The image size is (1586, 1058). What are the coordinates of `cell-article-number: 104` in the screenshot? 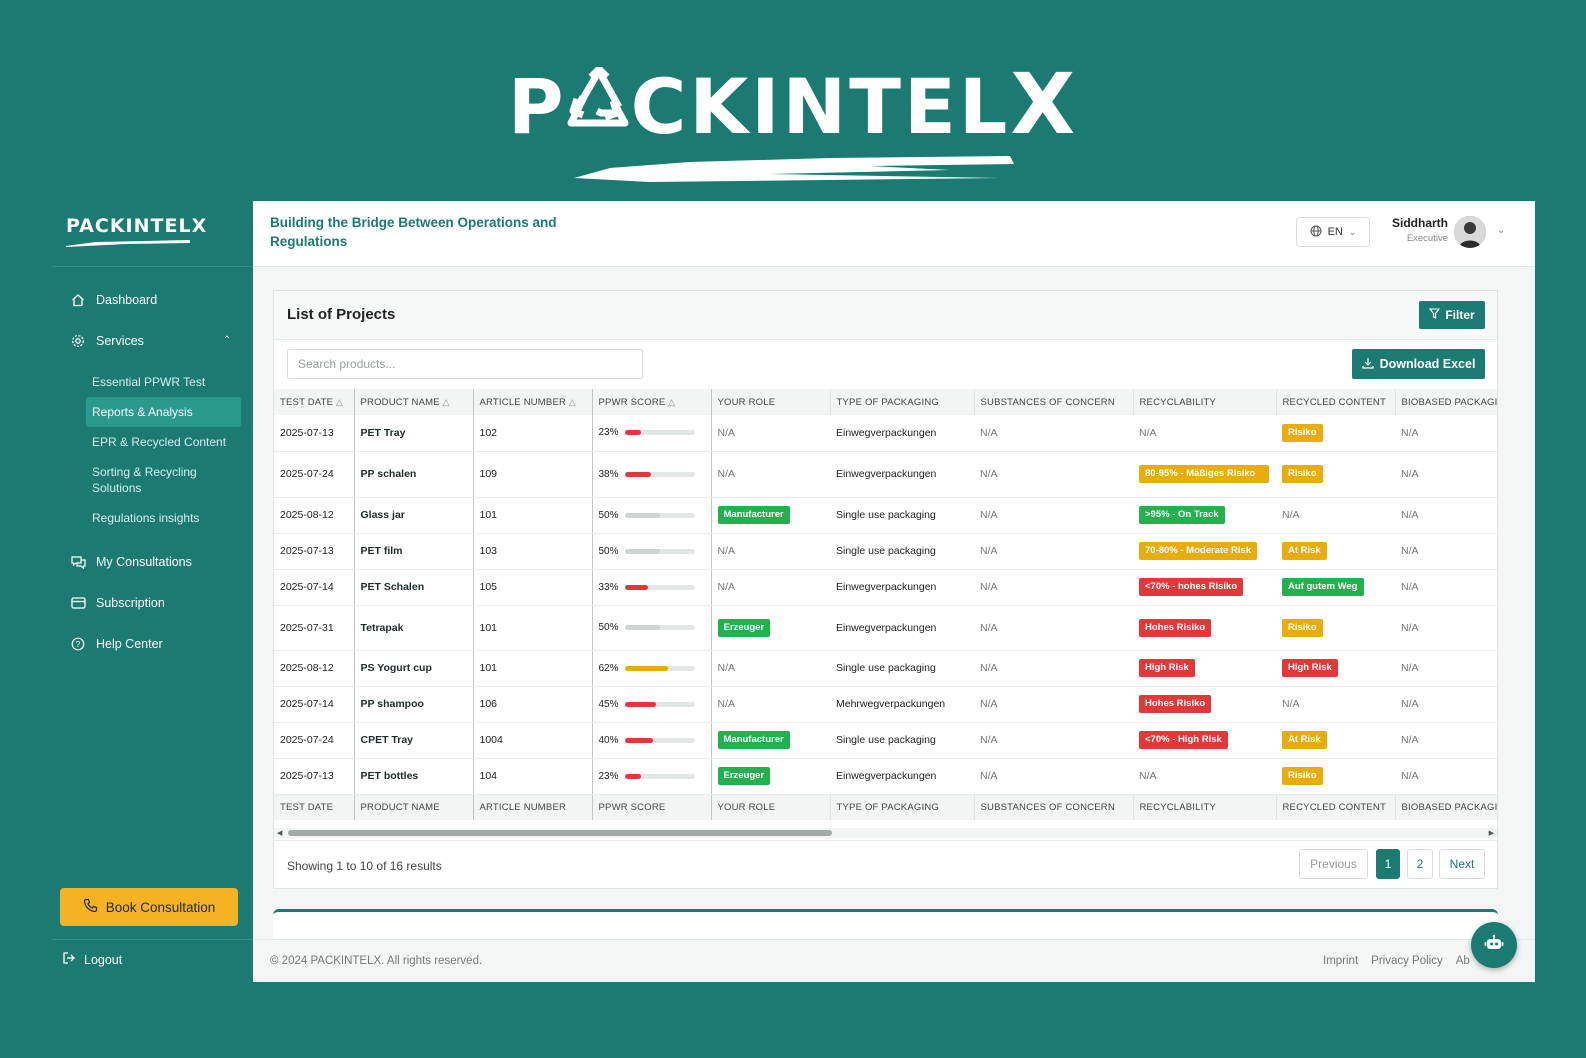 It's located at (488, 776).